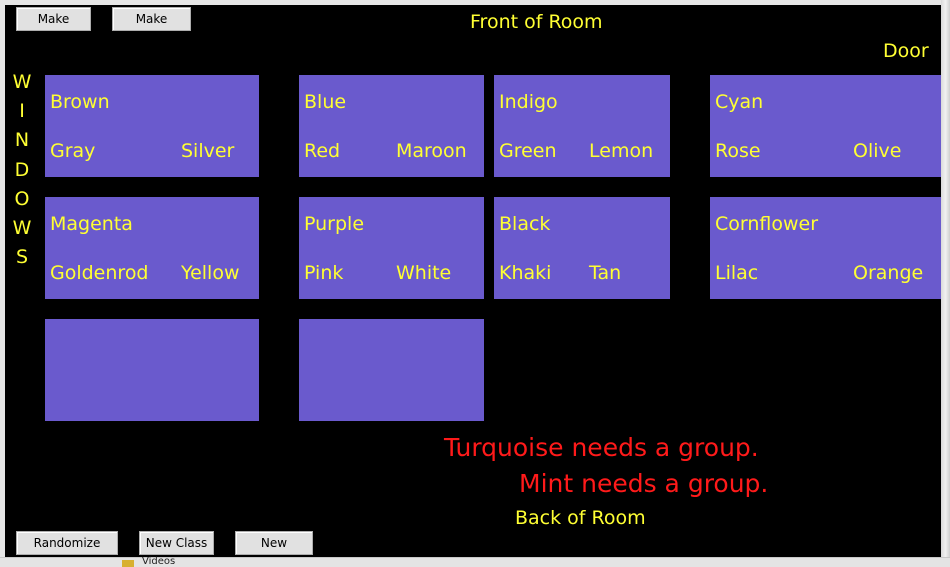  I want to click on group-table: Cyan Rose Olive, so click(825, 126).